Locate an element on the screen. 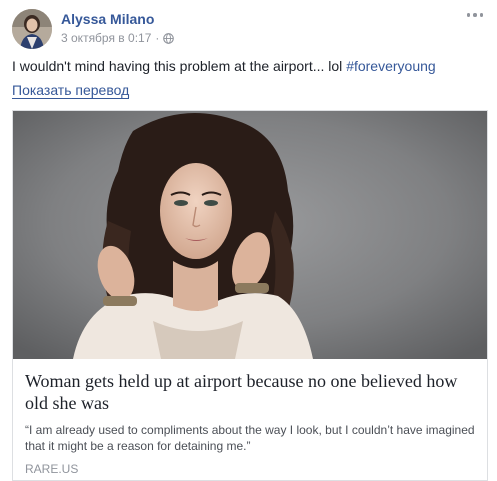  post-timestamp: 3 октября в 0:17 is located at coordinates (106, 38).